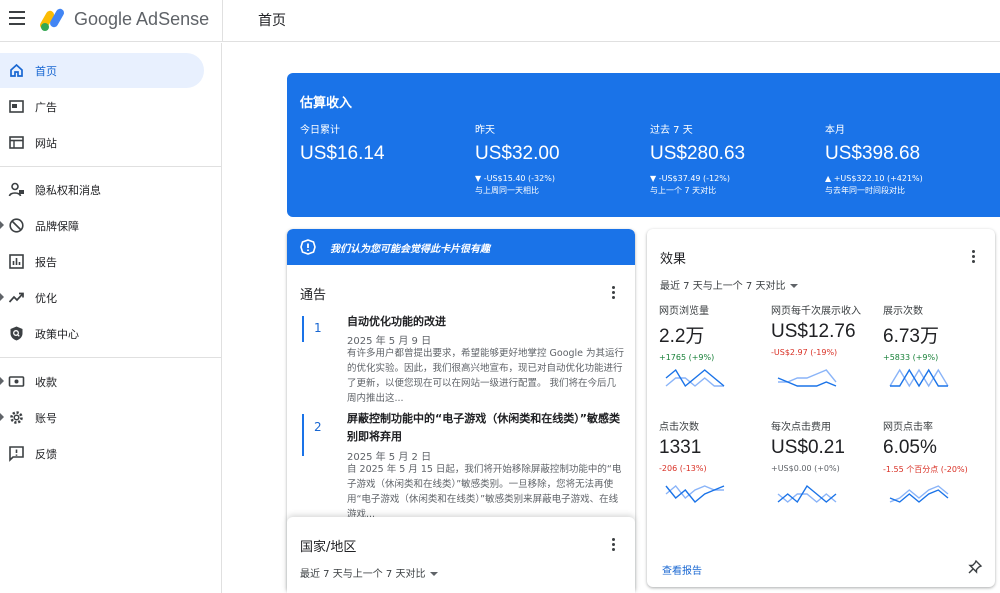 Image resolution: width=1000 pixels, height=593 pixels. What do you see at coordinates (326, 103) in the screenshot?
I see `earnings-title: 估算收入` at bounding box center [326, 103].